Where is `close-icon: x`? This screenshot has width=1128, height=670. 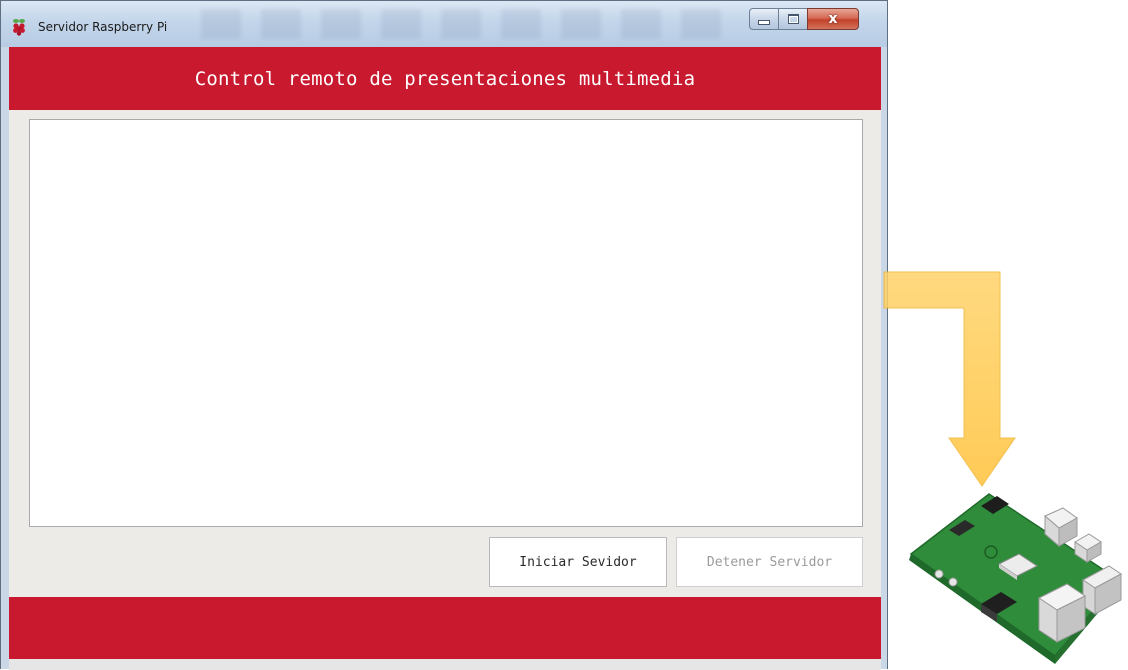 close-icon: x is located at coordinates (833, 19).